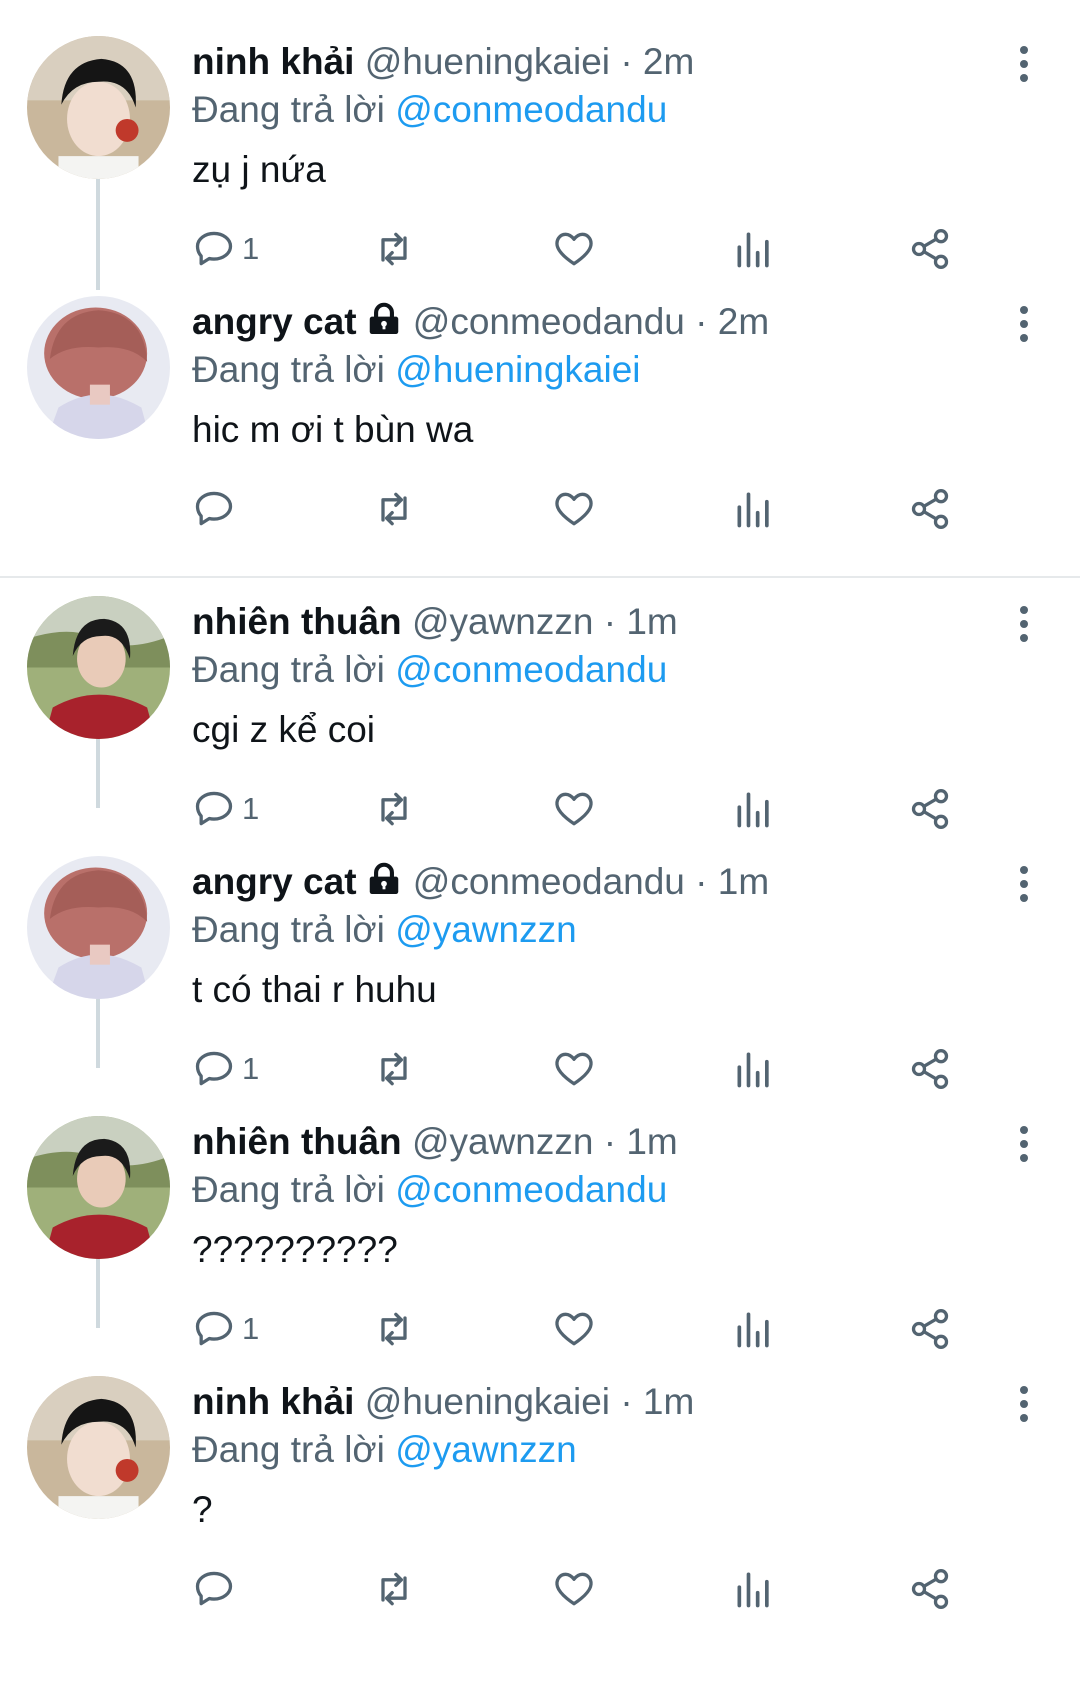  I want to click on replying-to: Đang trả lời @hueningkaiei, so click(636, 370).